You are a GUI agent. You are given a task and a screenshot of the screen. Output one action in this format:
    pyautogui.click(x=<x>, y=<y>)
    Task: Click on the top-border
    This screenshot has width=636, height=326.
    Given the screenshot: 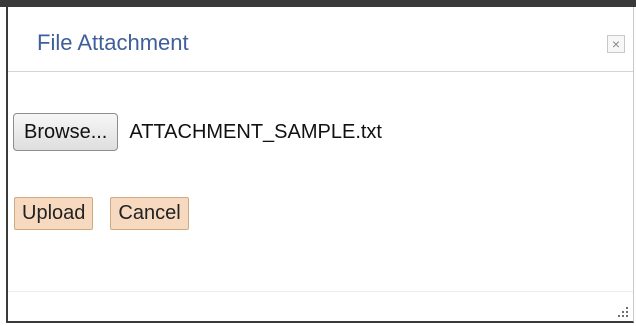 What is the action you would take?
    pyautogui.click(x=318, y=3)
    